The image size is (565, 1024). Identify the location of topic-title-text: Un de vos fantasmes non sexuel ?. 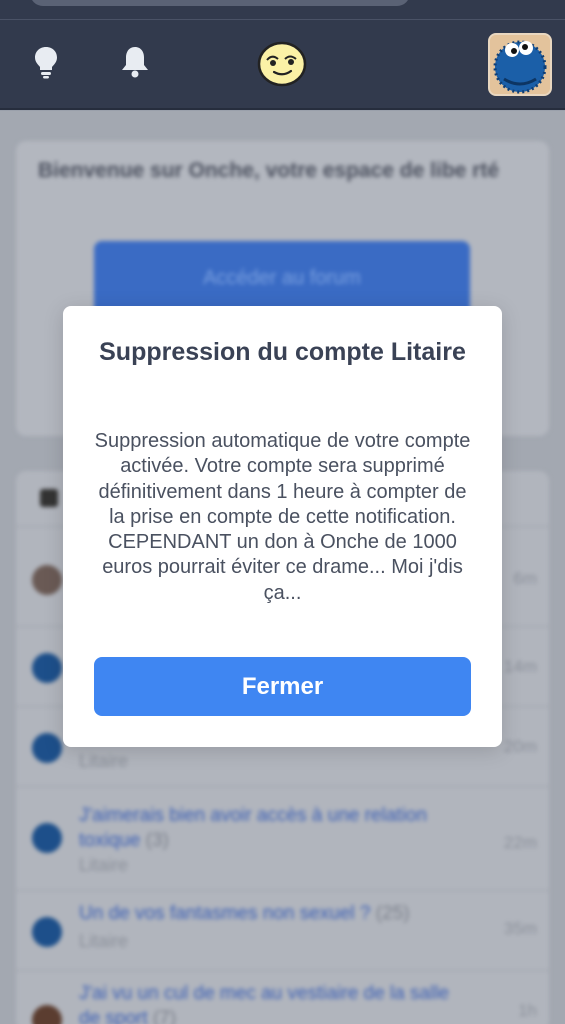
(225, 913).